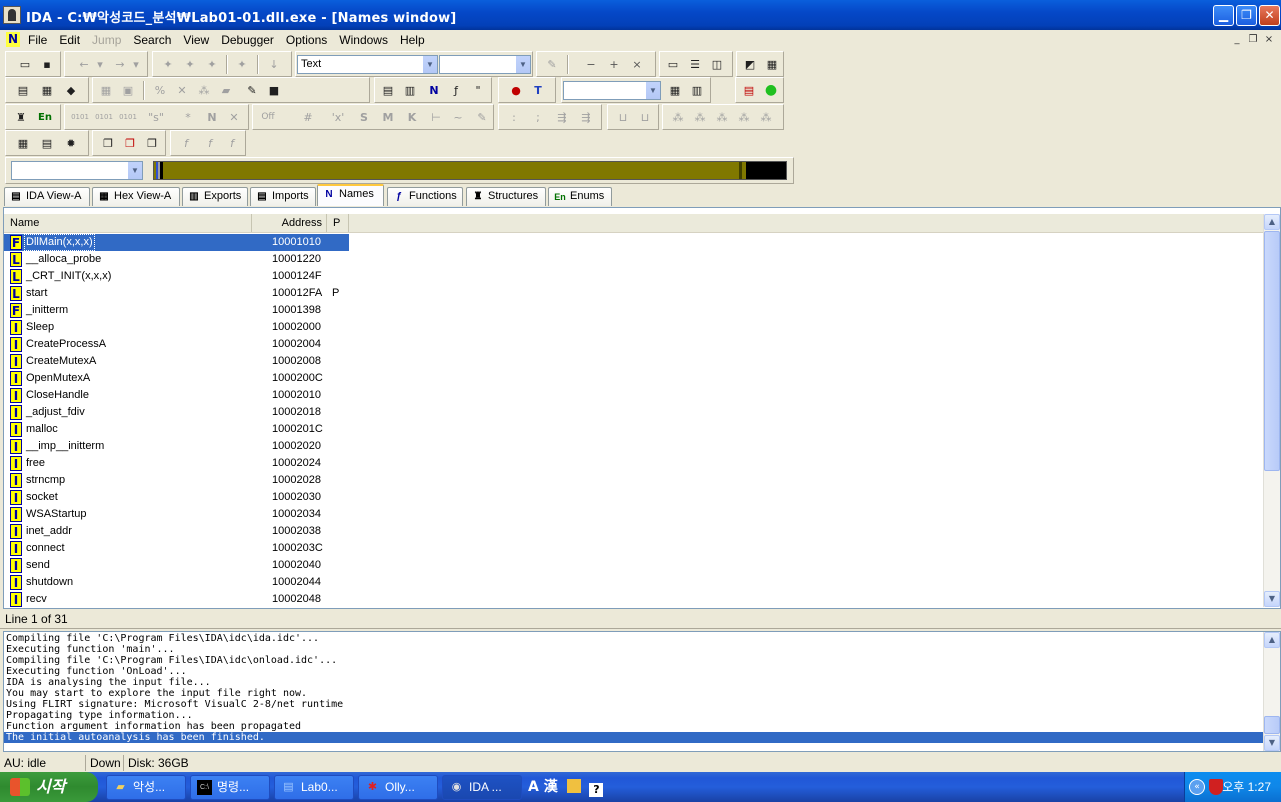  I want to click on idc-command-icon: f, so click(186, 143).